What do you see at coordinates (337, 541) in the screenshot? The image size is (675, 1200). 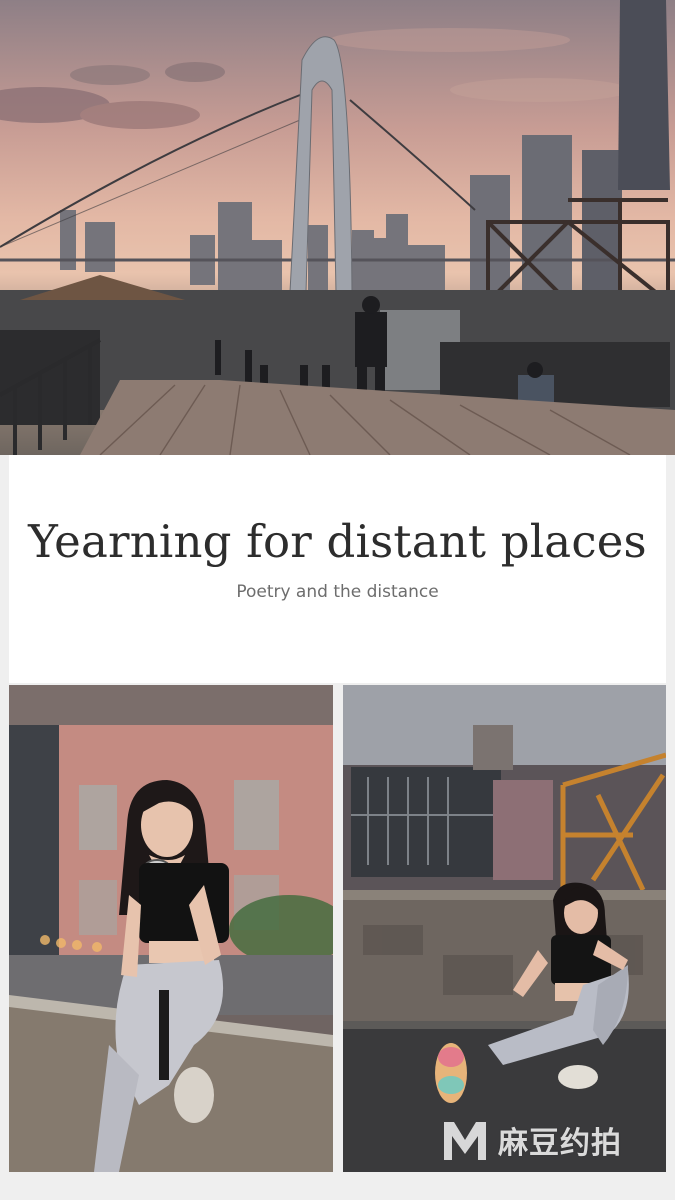 I see `page-title: Yearning for distant places` at bounding box center [337, 541].